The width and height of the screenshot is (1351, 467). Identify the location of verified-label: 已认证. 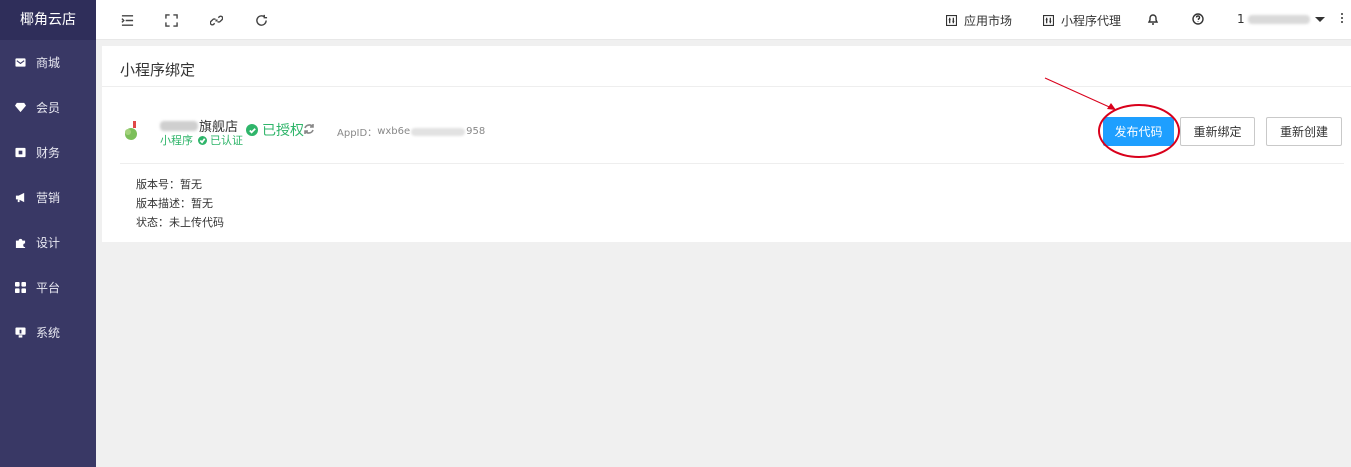
(226, 140).